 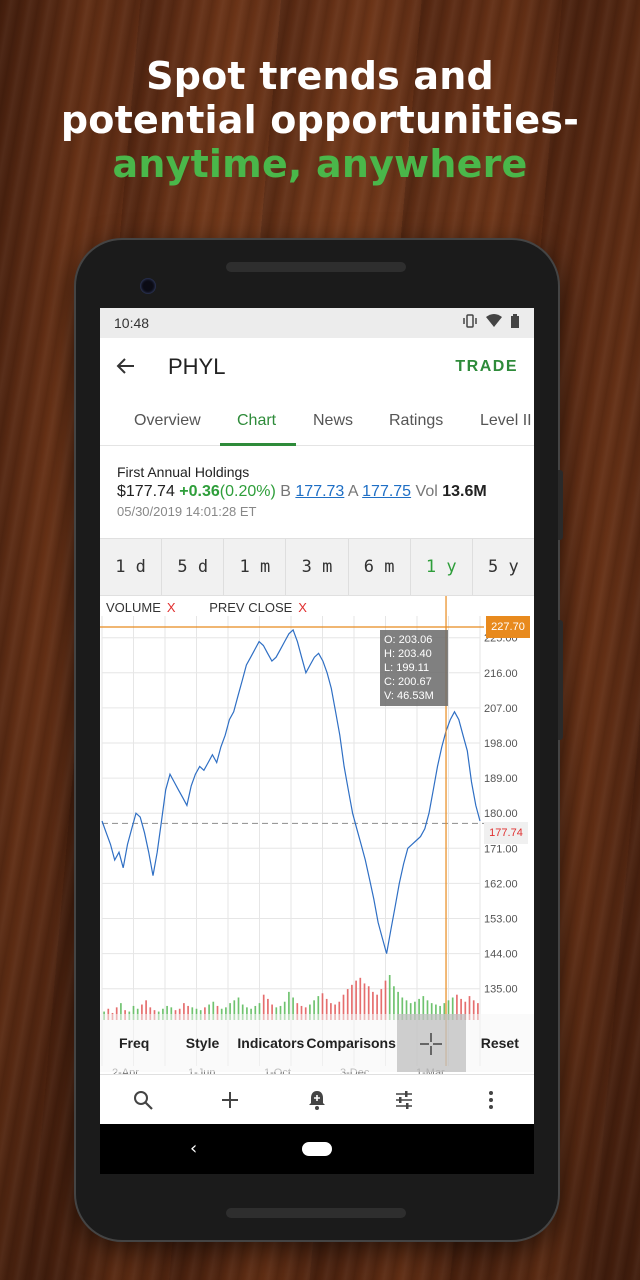 I want to click on bid-label: B, so click(x=285, y=491).